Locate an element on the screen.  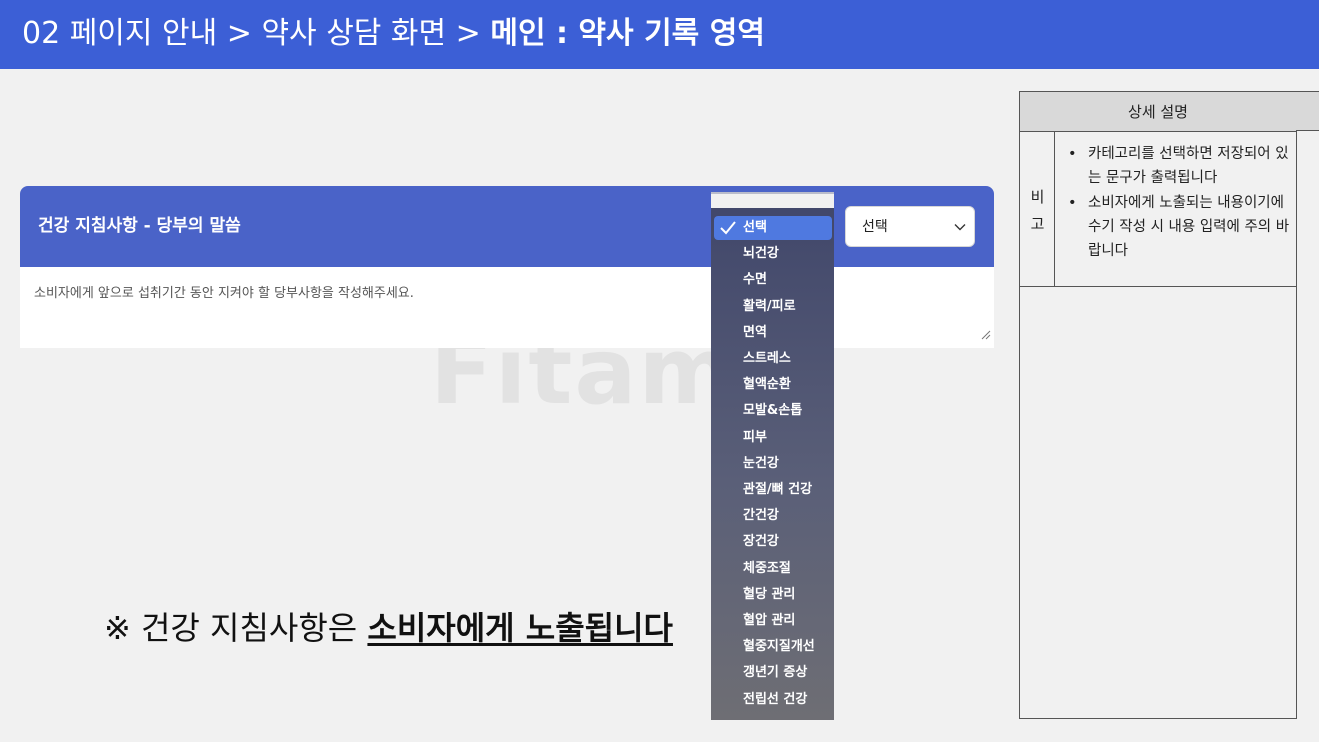
dropdown-option: 혈압 관리 is located at coordinates (773, 621).